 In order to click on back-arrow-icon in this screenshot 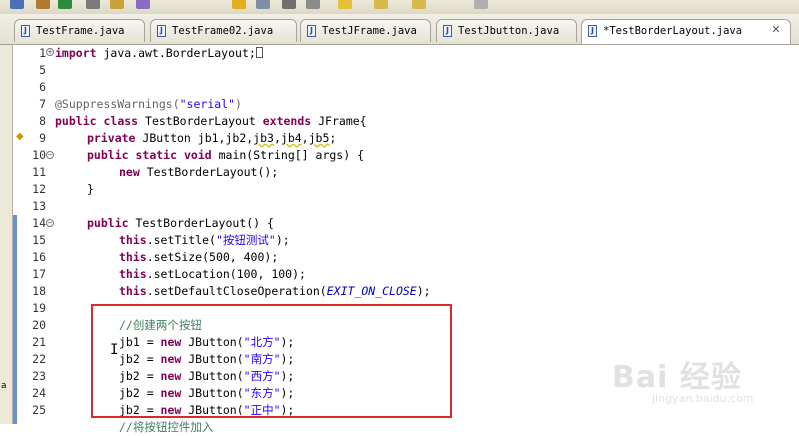, I will do `click(419, 4)`.